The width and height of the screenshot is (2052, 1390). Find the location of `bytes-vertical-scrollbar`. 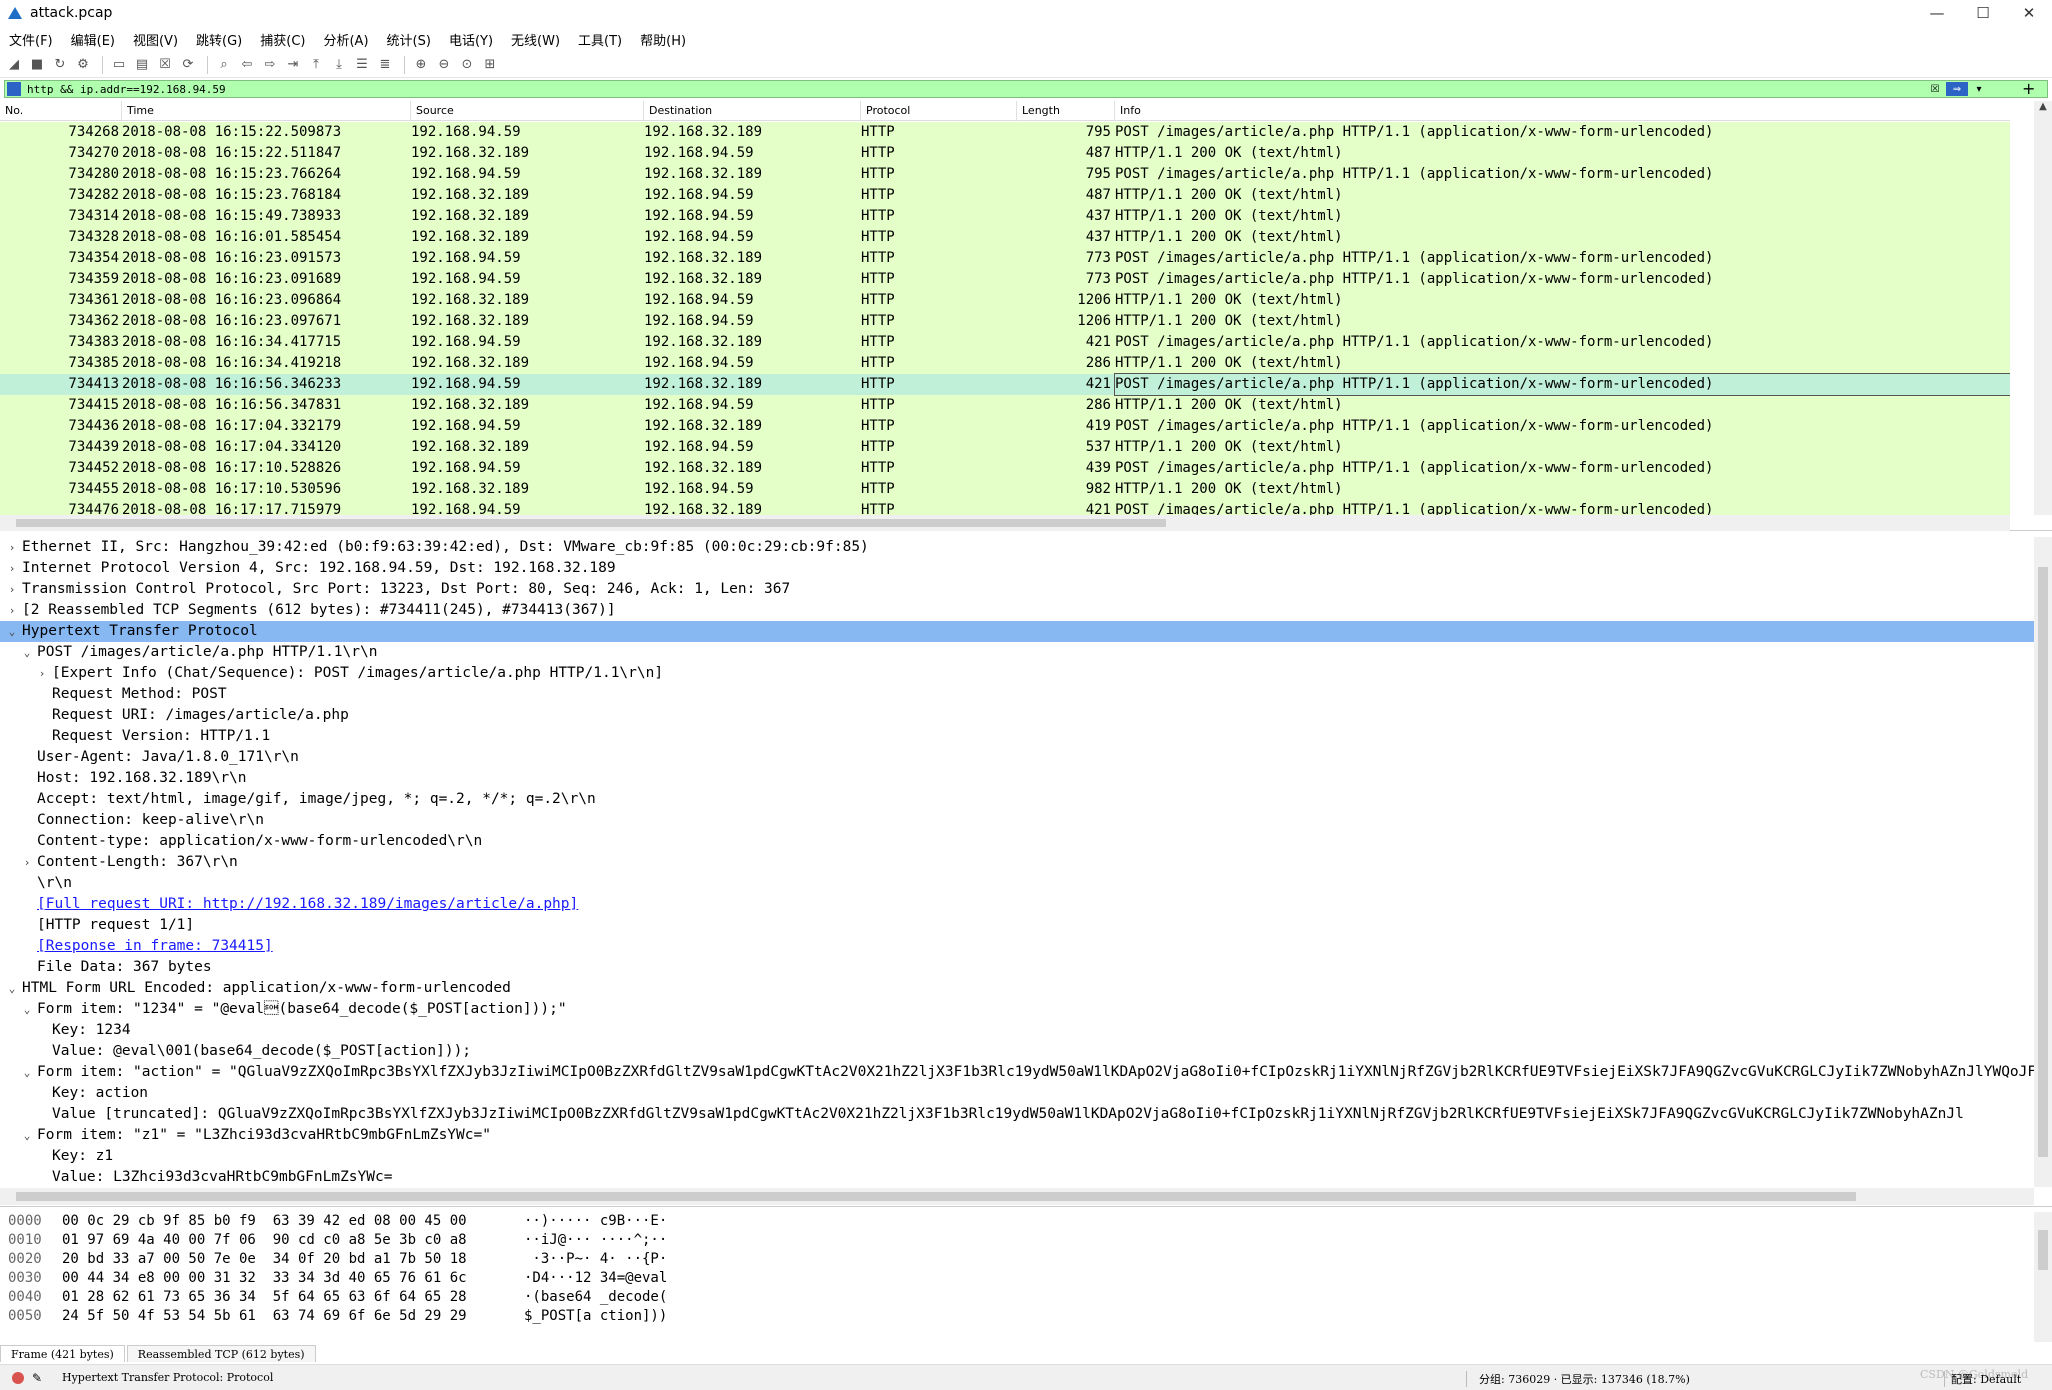

bytes-vertical-scrollbar is located at coordinates (2043, 1277).